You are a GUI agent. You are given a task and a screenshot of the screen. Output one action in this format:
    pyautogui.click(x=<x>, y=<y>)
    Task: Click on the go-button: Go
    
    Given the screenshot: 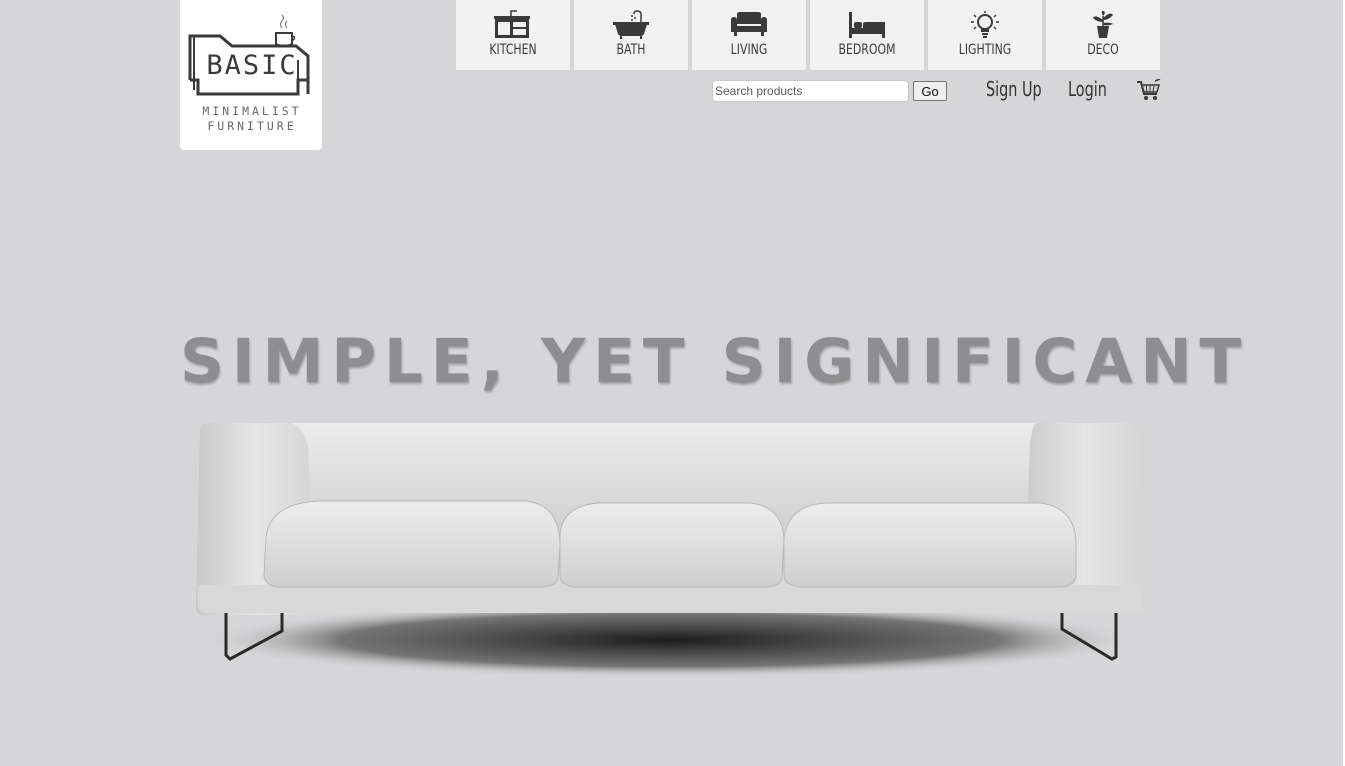 What is the action you would take?
    pyautogui.click(x=930, y=91)
    